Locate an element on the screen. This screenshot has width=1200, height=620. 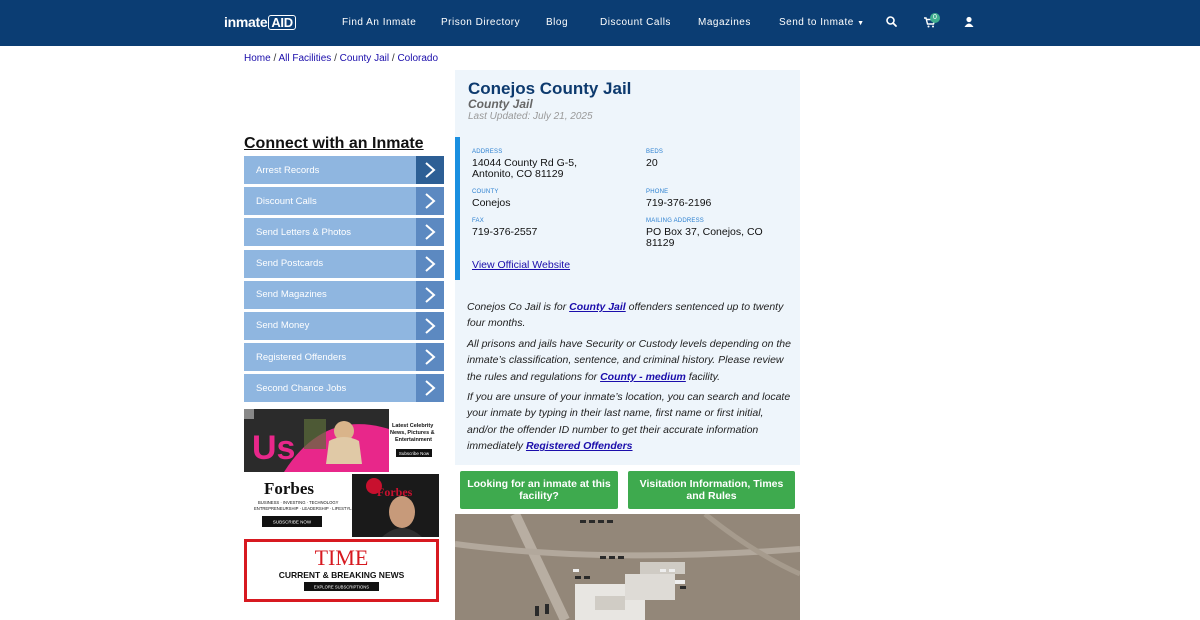
sidebar-item-send-letters: Send Letters & Photos is located at coordinates (344, 232).